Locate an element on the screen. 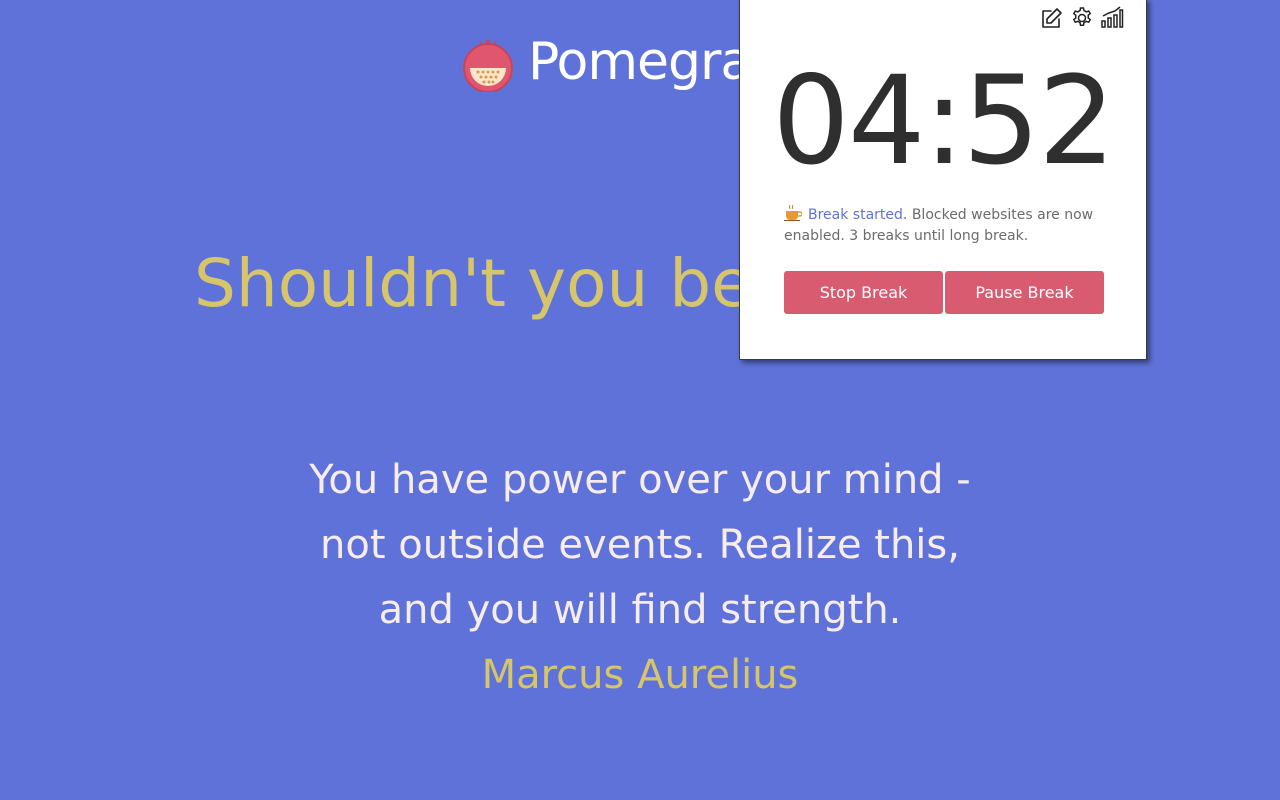 Image resolution: width=1280 pixels, height=800 pixels. edit-icon is located at coordinates (1052, 18).